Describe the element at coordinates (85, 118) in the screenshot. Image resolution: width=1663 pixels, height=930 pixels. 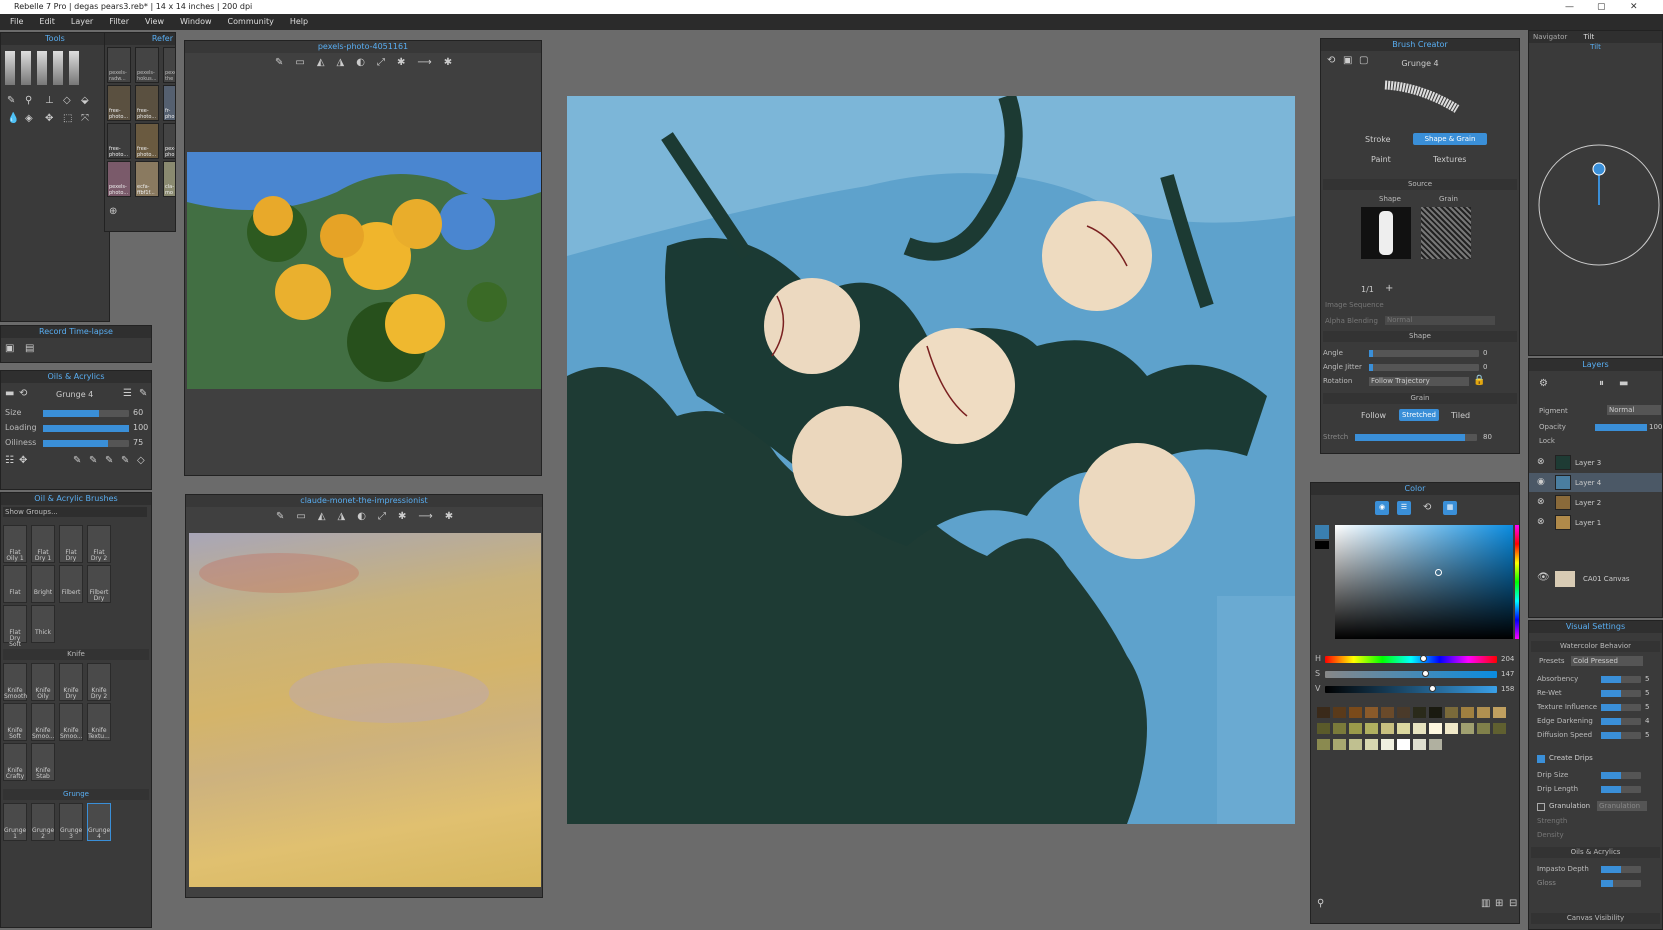
I see `transform-icon: ⤧` at that location.